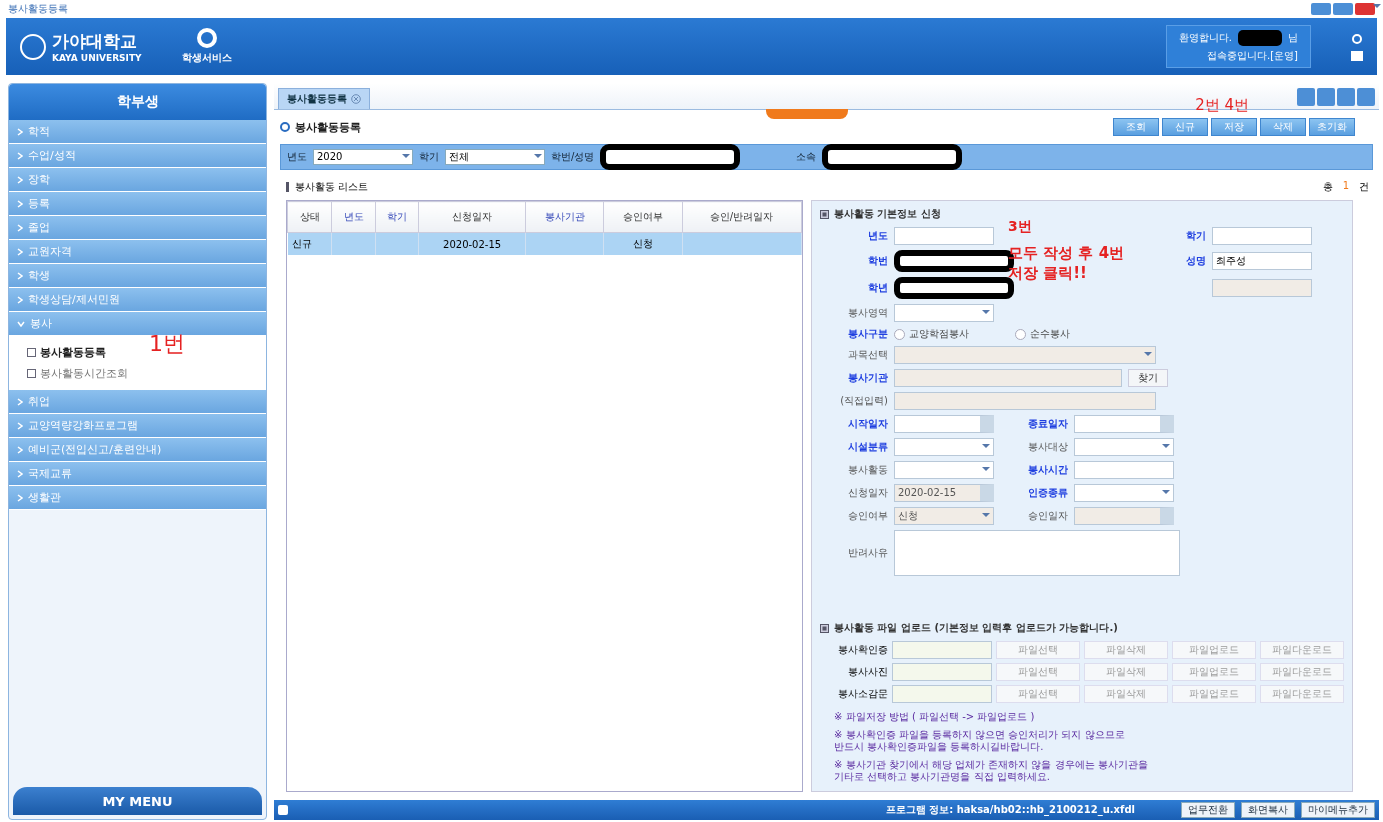 The height and width of the screenshot is (822, 1383). I want to click on toolbar-button: 저장, so click(1234, 127).